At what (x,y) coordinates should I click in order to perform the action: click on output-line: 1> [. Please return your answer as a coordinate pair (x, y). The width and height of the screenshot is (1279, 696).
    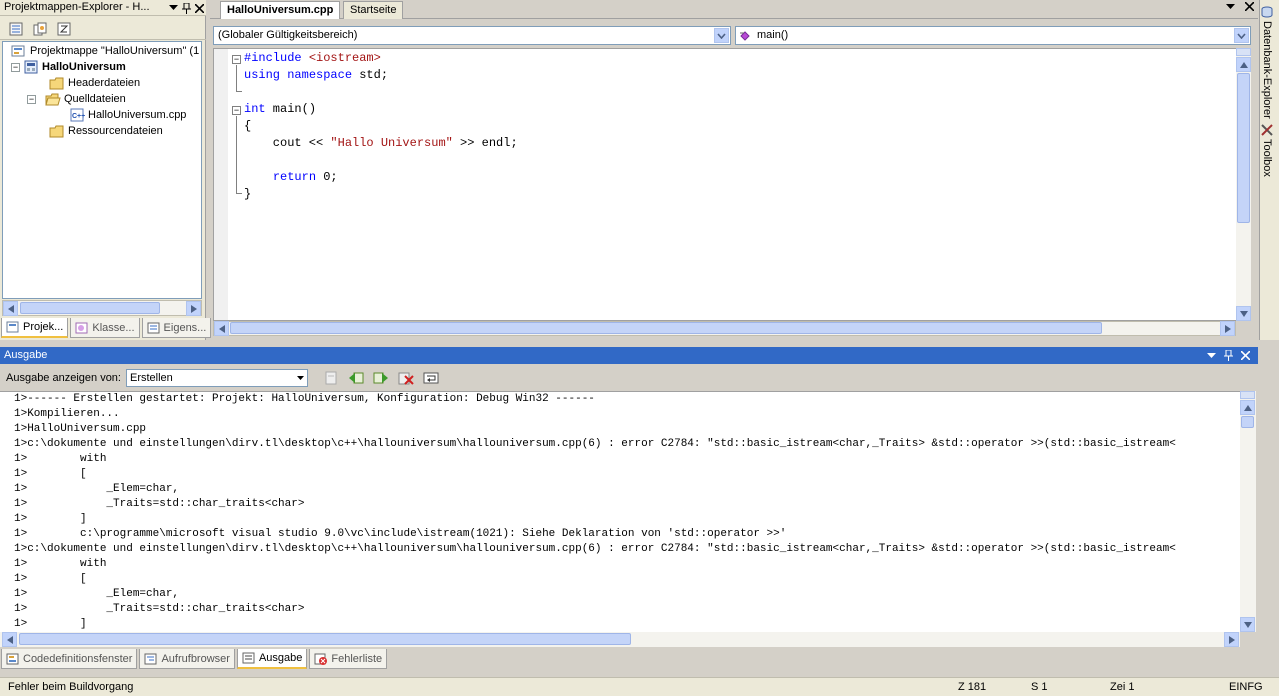
    Looking at the image, I should click on (50, 474).